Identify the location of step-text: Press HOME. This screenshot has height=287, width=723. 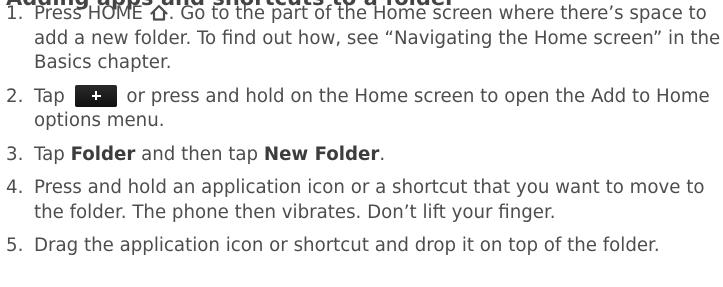
(88, 13).